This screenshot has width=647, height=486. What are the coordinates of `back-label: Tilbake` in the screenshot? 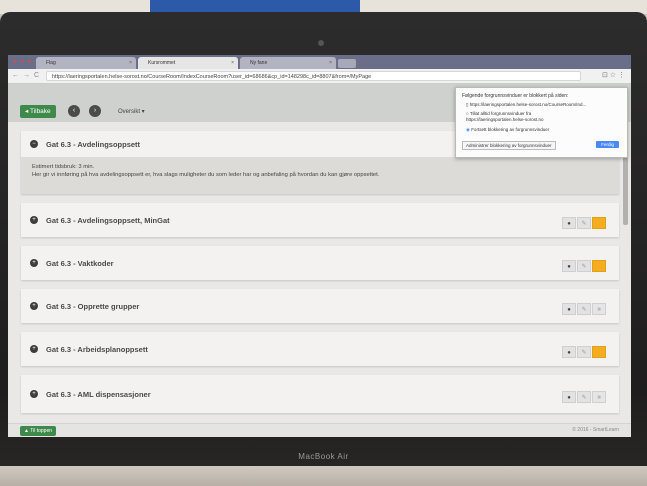 It's located at (40, 111).